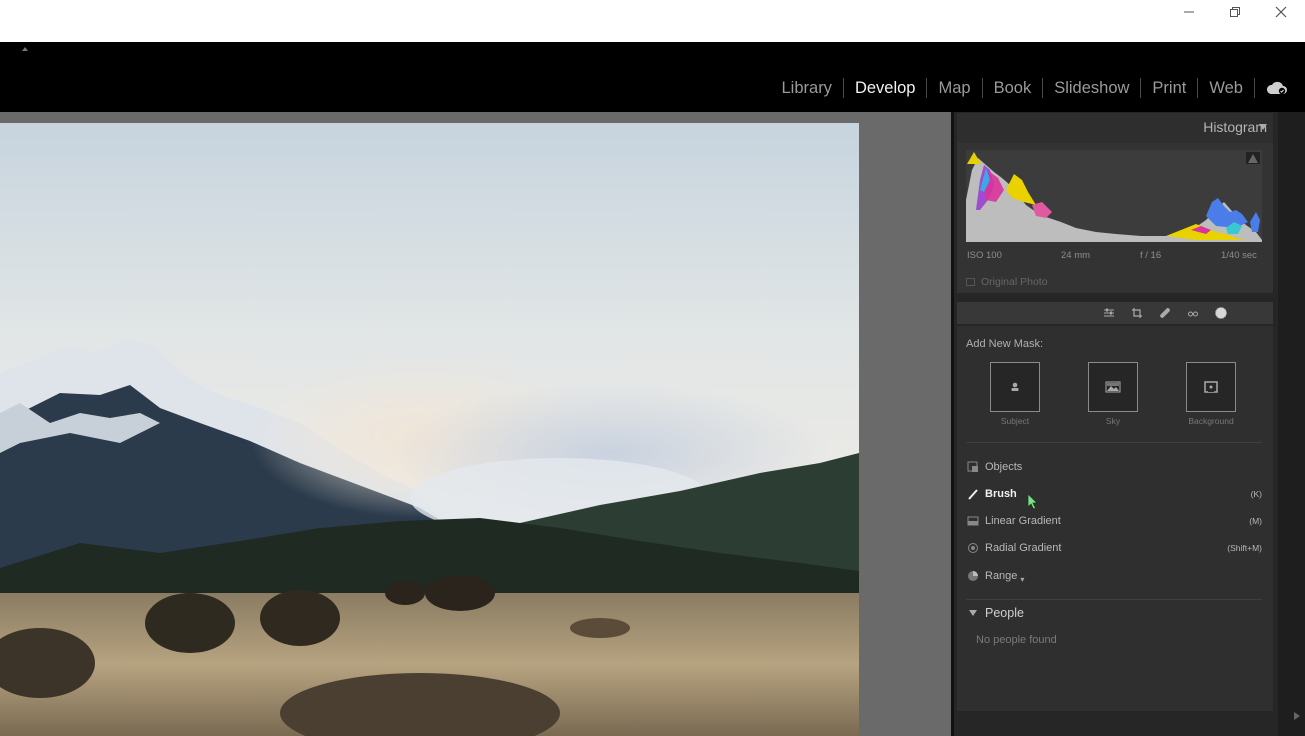 This screenshot has width=1305, height=736. I want to click on module-map: Map, so click(954, 88).